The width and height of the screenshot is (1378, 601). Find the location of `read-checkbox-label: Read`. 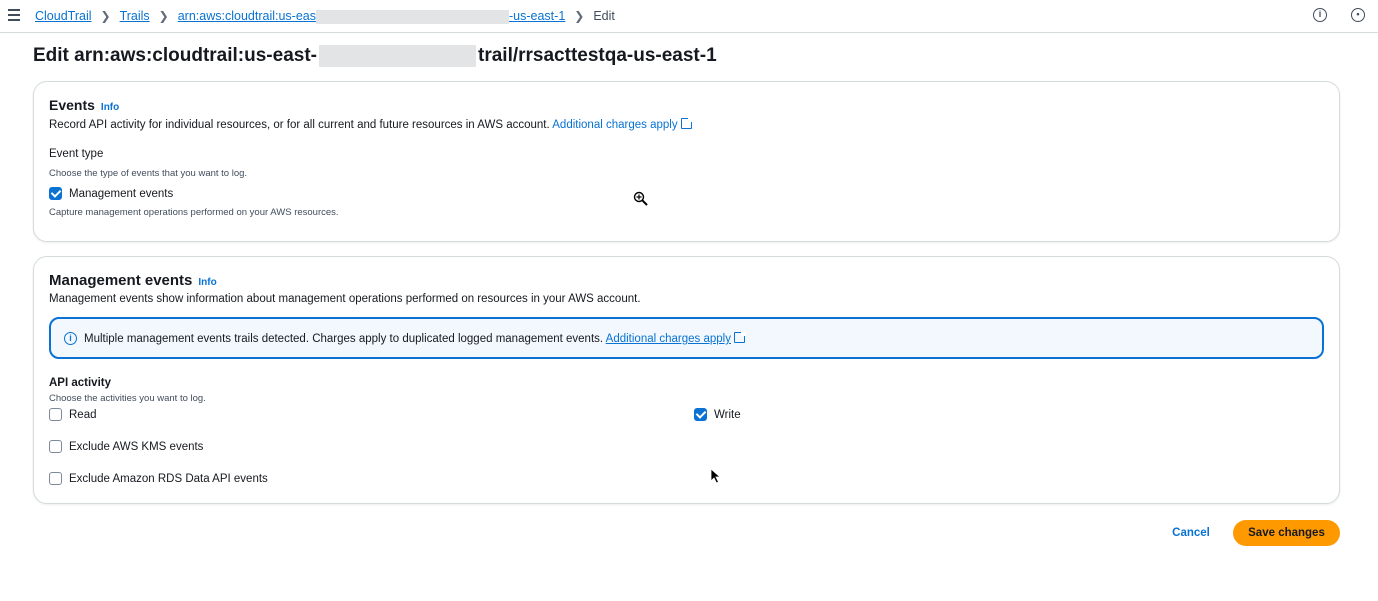

read-checkbox-label: Read is located at coordinates (83, 414).